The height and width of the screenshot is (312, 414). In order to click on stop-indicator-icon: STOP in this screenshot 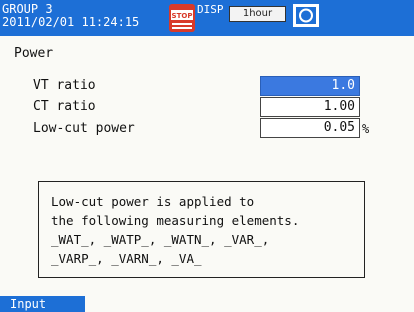, I will do `click(182, 18)`.